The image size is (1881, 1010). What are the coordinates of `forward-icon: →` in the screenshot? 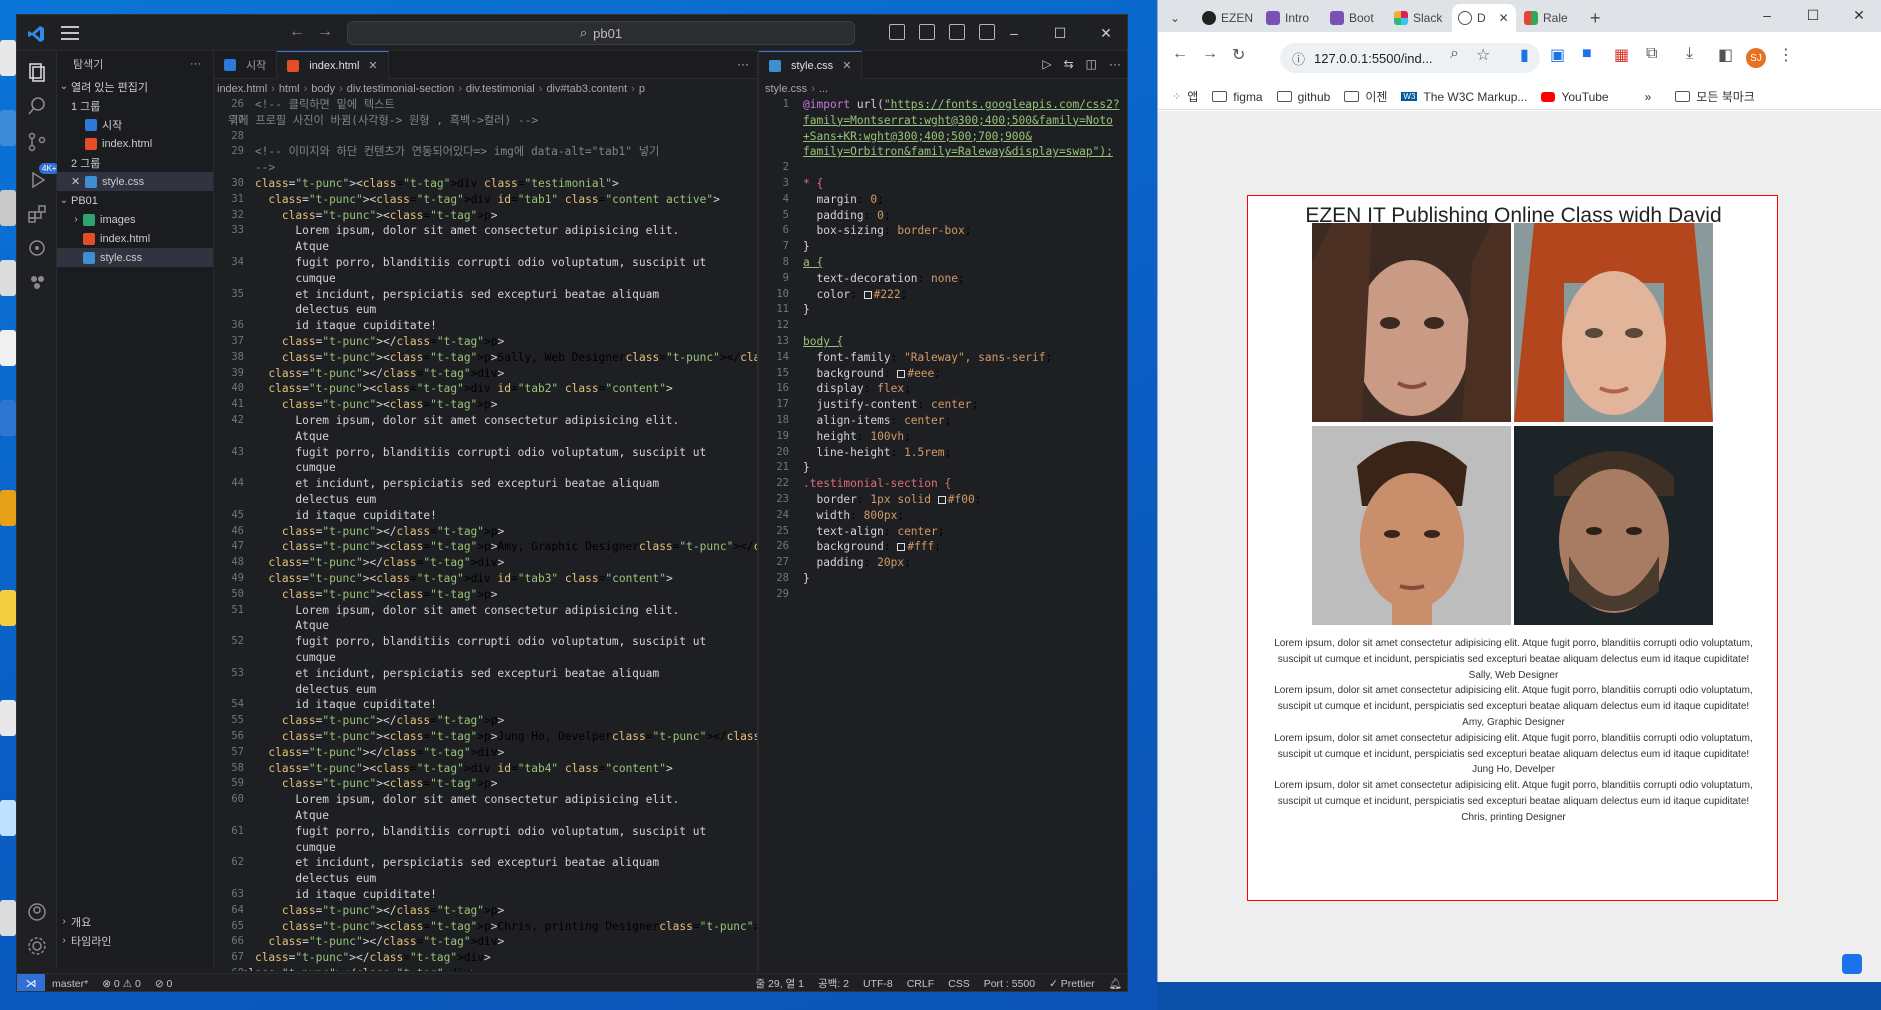 It's located at (1210, 54).